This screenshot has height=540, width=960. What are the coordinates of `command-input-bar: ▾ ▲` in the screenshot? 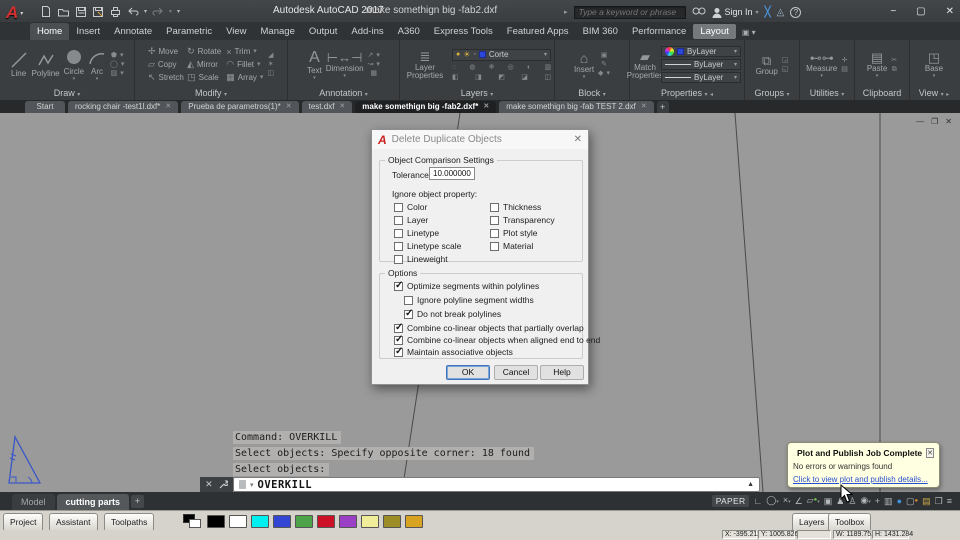 It's located at (496, 484).